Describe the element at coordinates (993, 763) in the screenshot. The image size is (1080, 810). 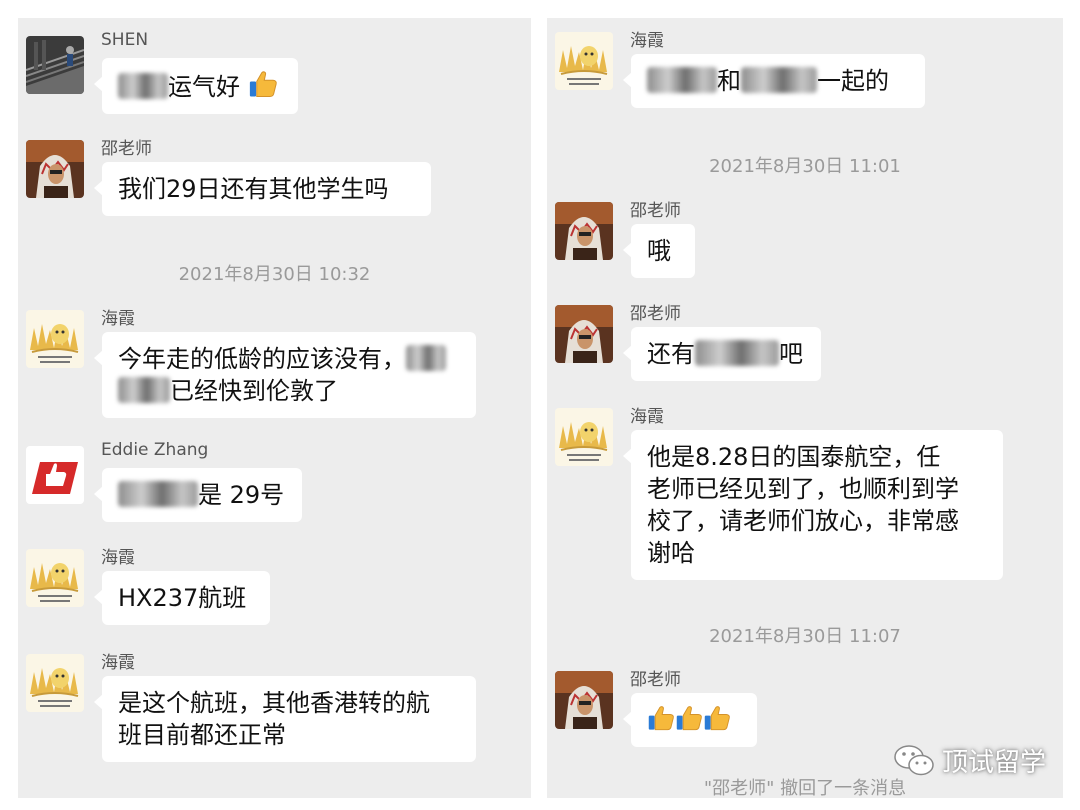
I see `watermark-text: 顶试留学` at that location.